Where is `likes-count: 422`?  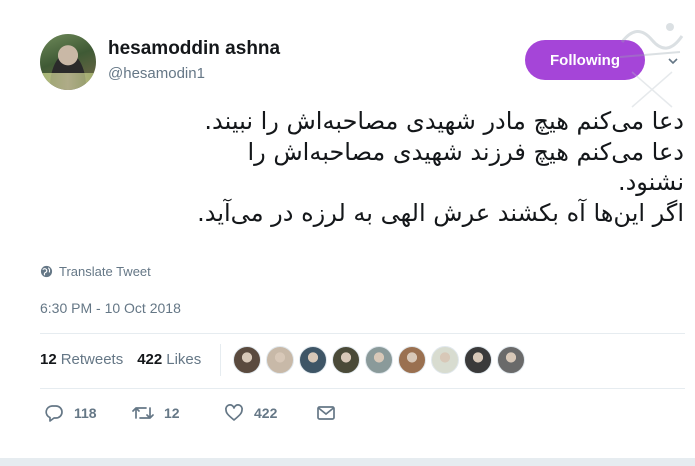 likes-count: 422 is located at coordinates (150, 359).